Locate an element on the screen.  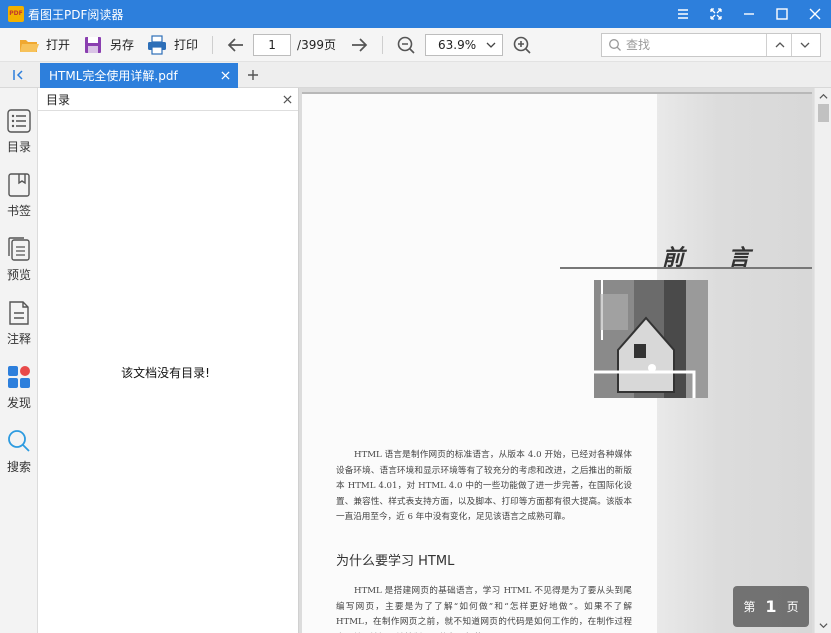
page-indicator-prefix: 第 is located at coordinates (749, 607).